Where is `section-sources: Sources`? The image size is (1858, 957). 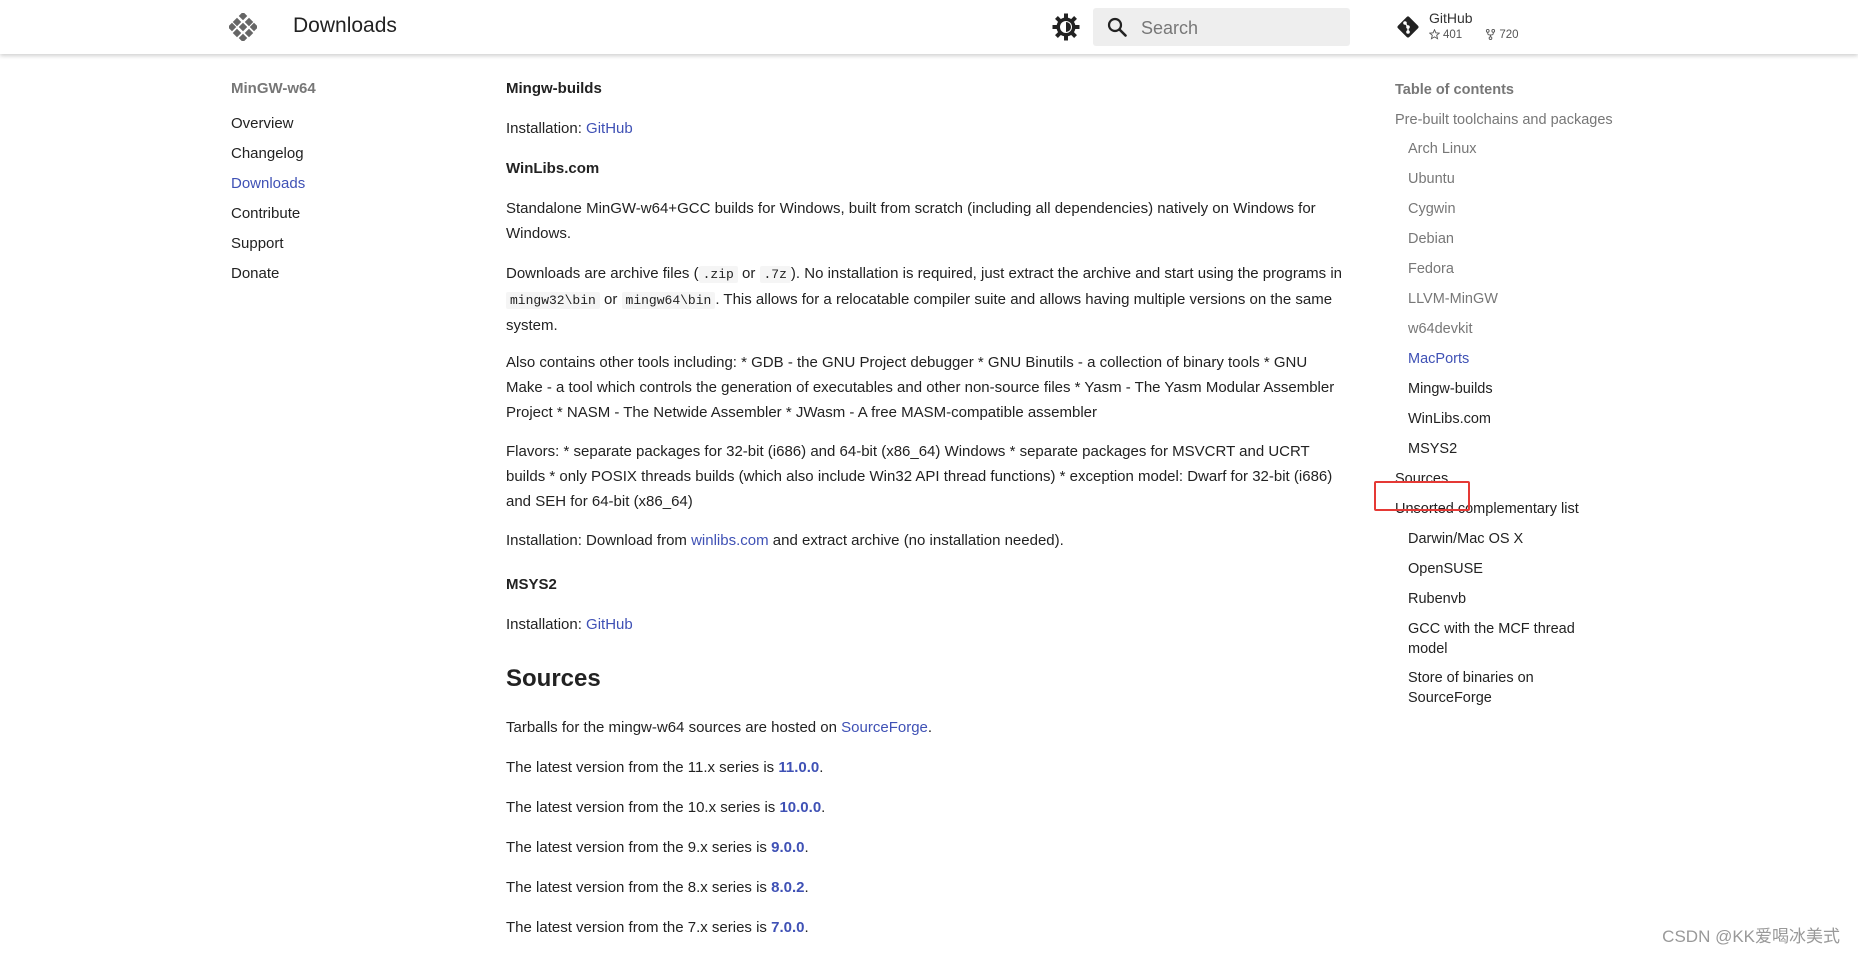
section-sources: Sources is located at coordinates (926, 678).